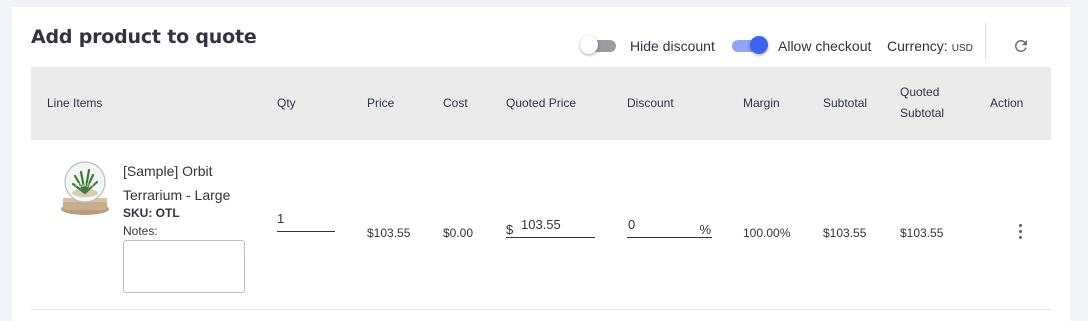  I want to click on cost-cell: $0.00, so click(458, 233).